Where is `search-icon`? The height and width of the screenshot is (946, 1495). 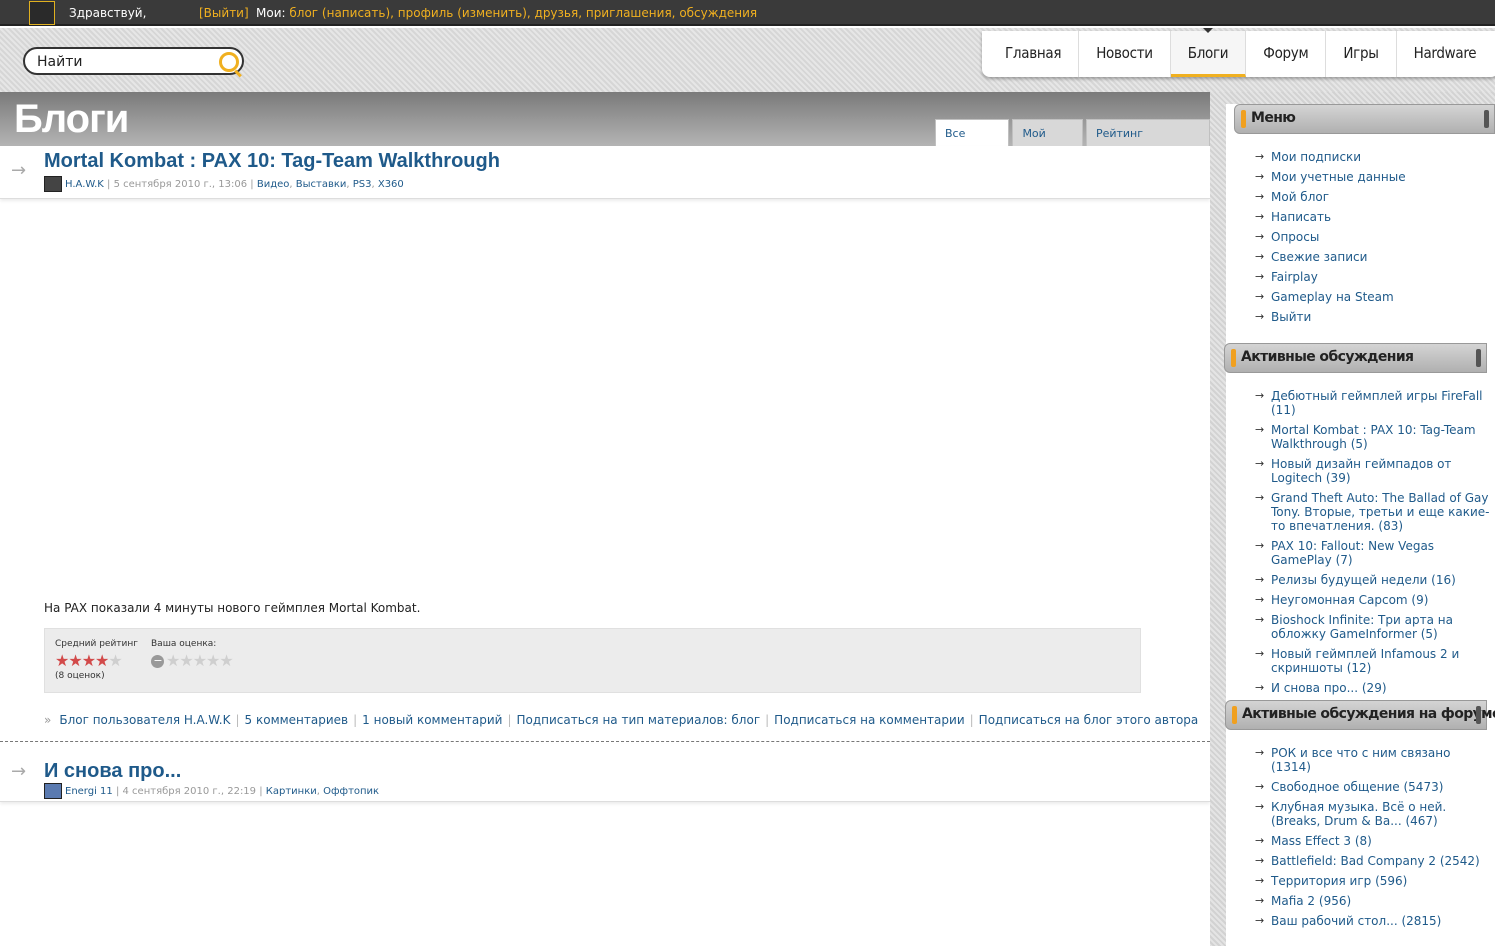
search-icon is located at coordinates (229, 62).